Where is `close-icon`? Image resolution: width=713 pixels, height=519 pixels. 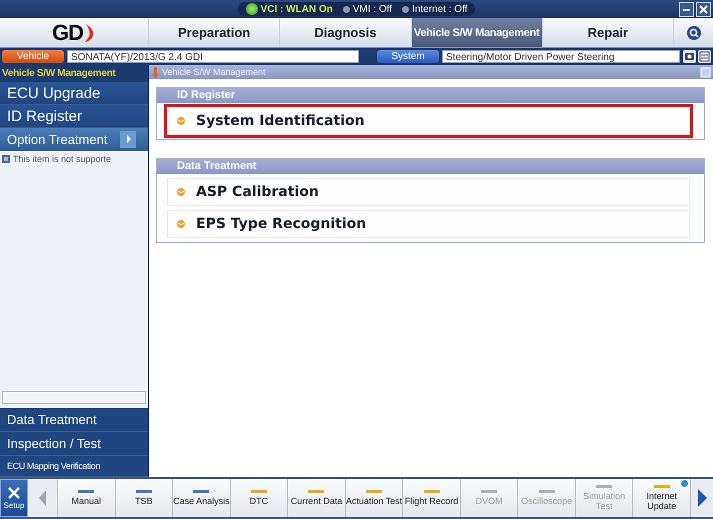
close-icon is located at coordinates (703, 9).